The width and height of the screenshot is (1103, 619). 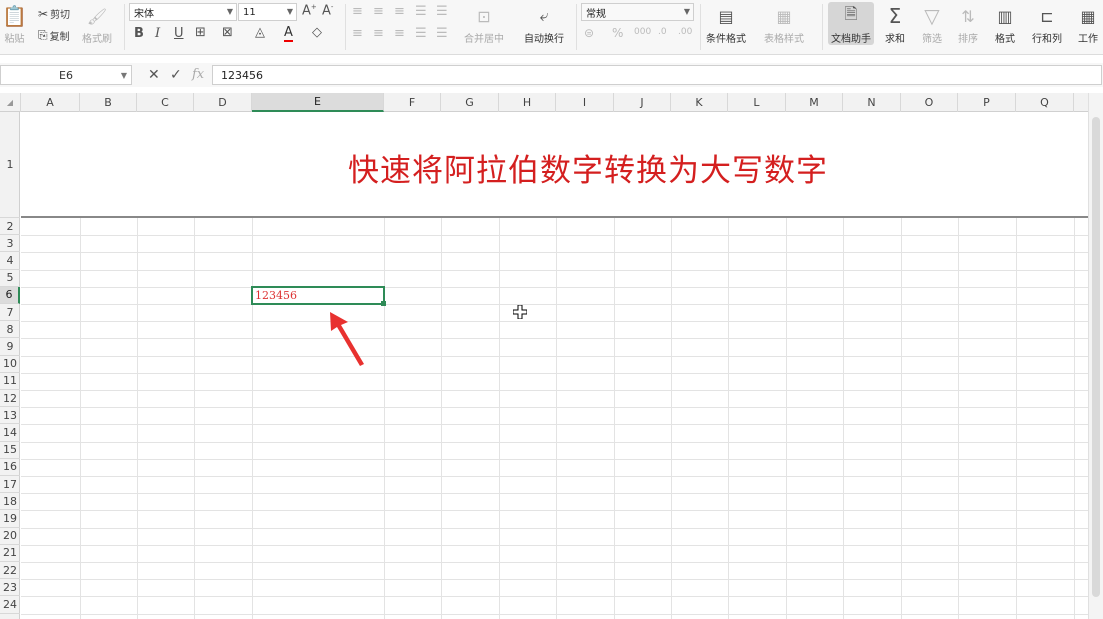 I want to click on column-header-n: N, so click(x=872, y=102).